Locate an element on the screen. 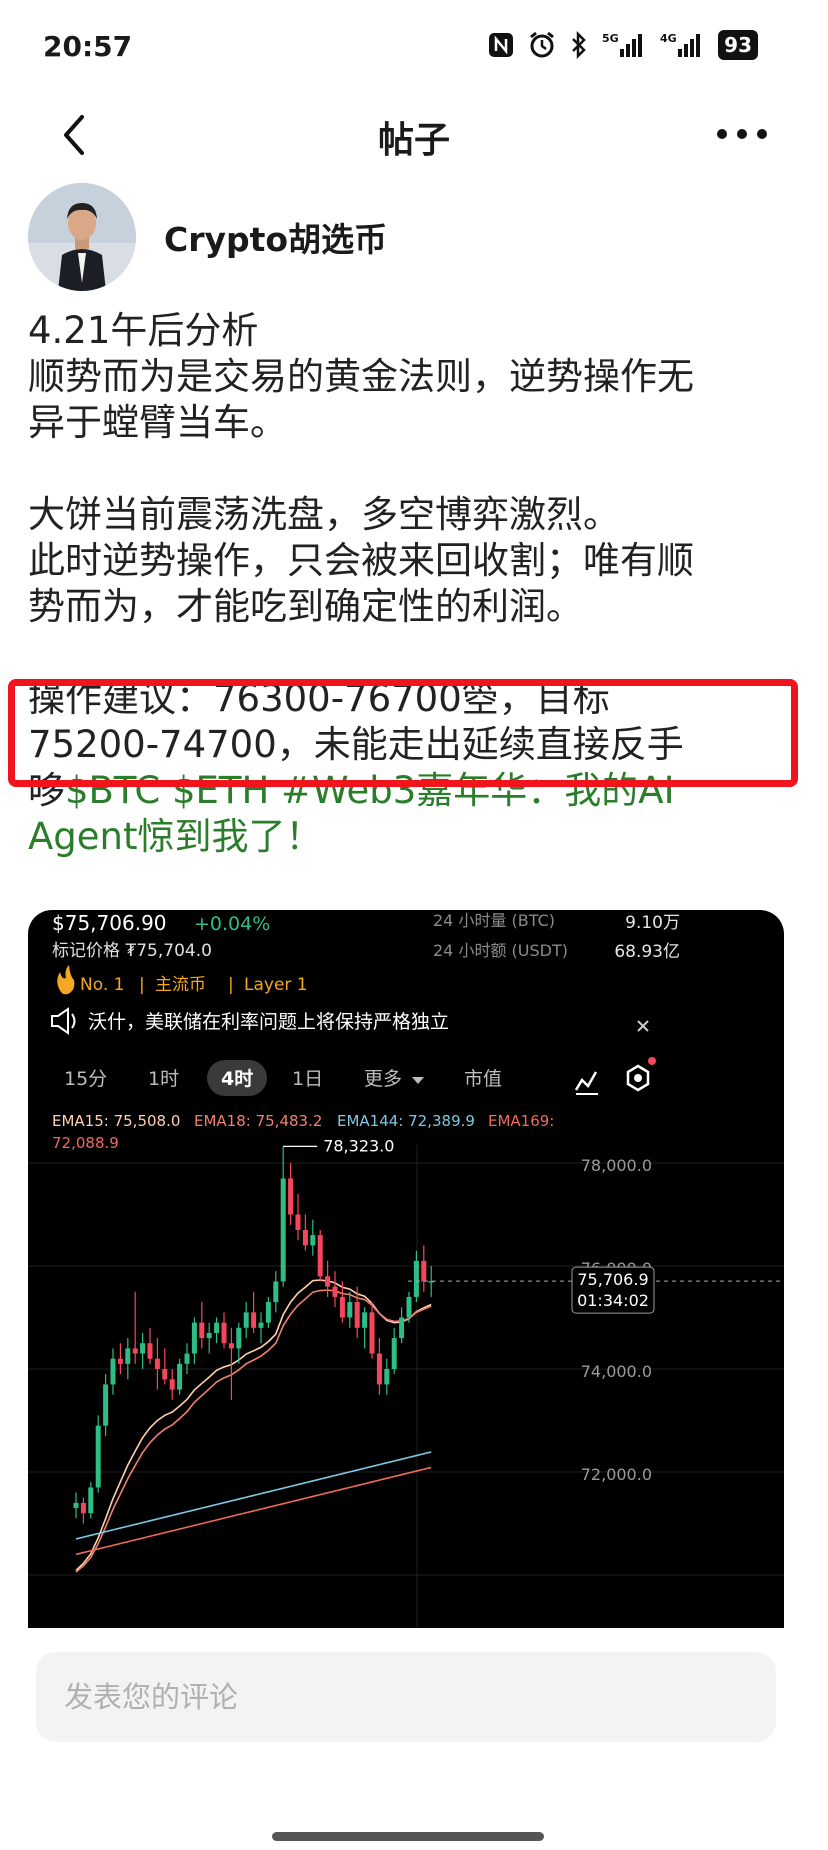 The height and width of the screenshot is (1850, 828). status-icons: 5G 4G 93 is located at coordinates (623, 45).